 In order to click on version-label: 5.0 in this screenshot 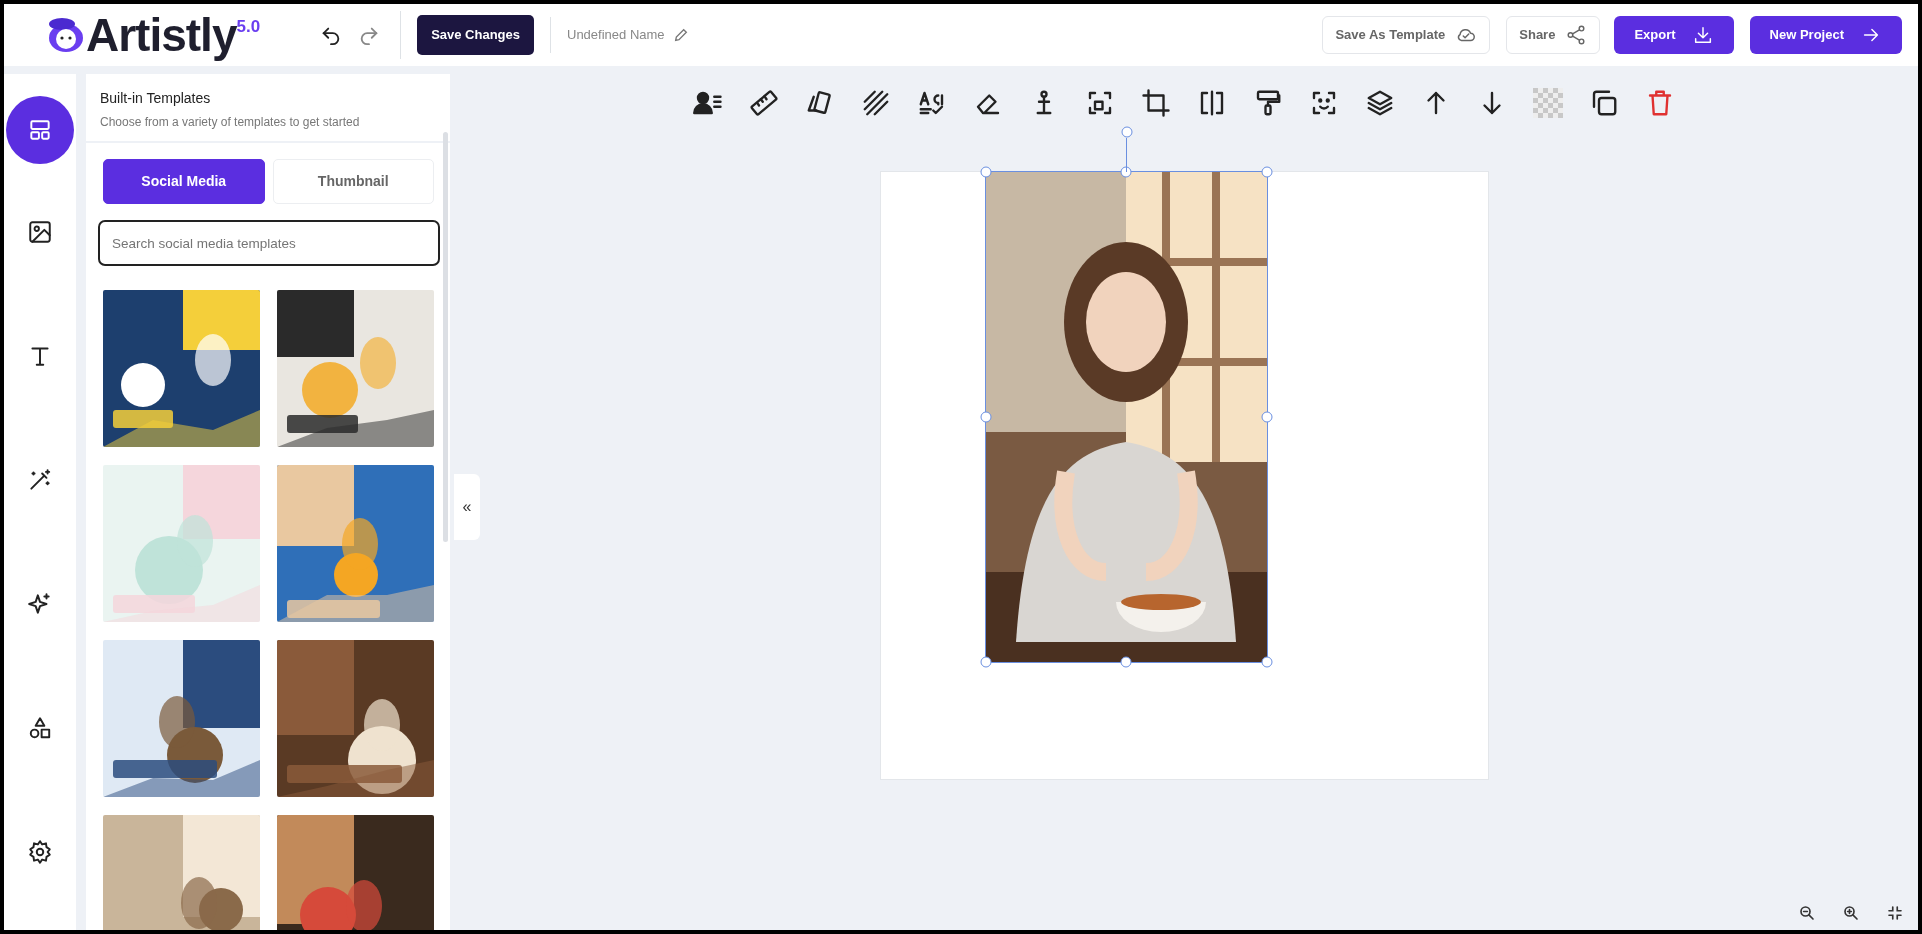, I will do `click(248, 26)`.